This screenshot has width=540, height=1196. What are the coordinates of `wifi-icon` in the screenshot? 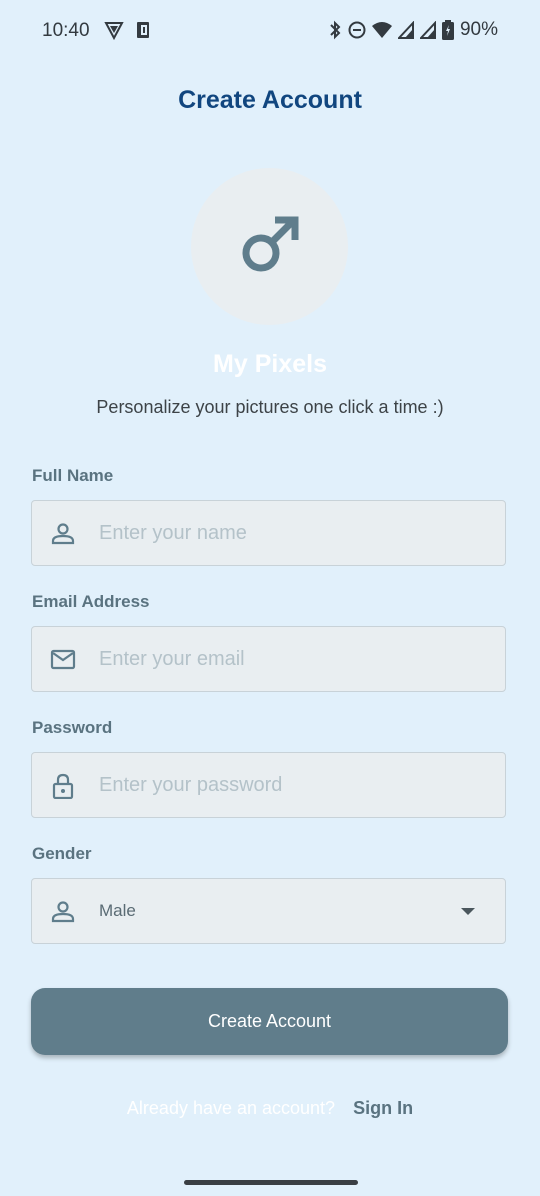 It's located at (381, 30).